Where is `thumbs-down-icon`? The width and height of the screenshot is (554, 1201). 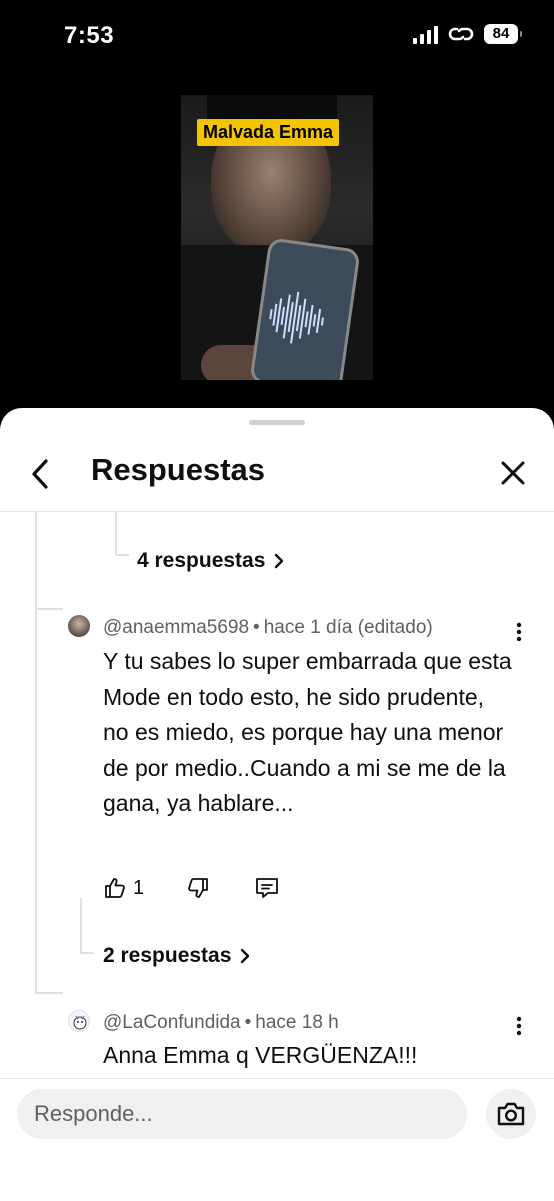
thumbs-down-icon is located at coordinates (198, 888).